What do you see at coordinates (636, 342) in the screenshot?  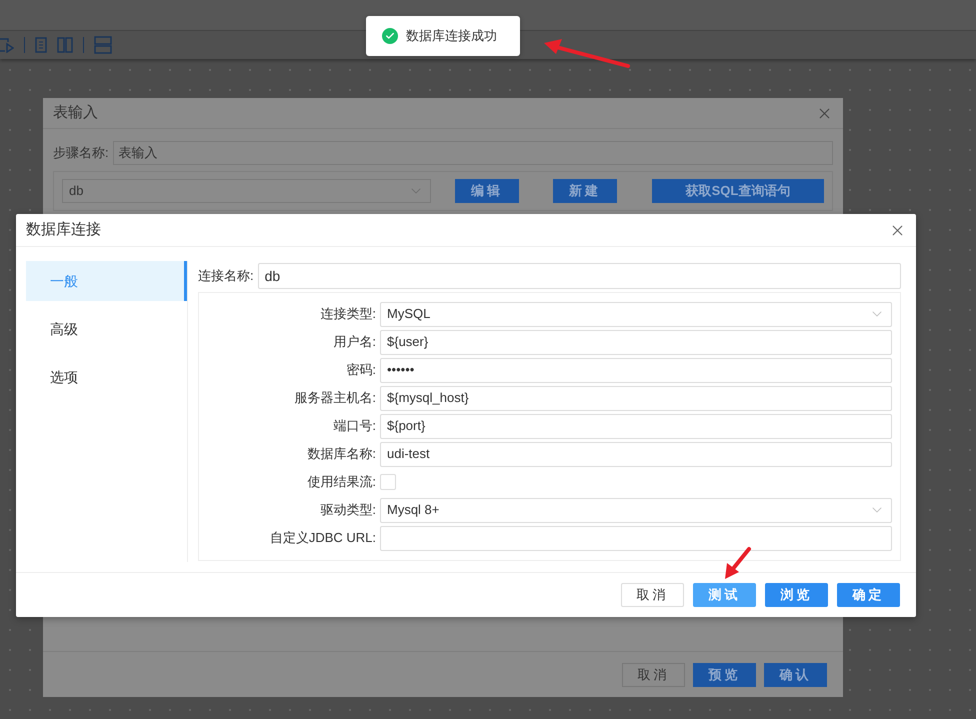 I see `input-field: ${user}` at bounding box center [636, 342].